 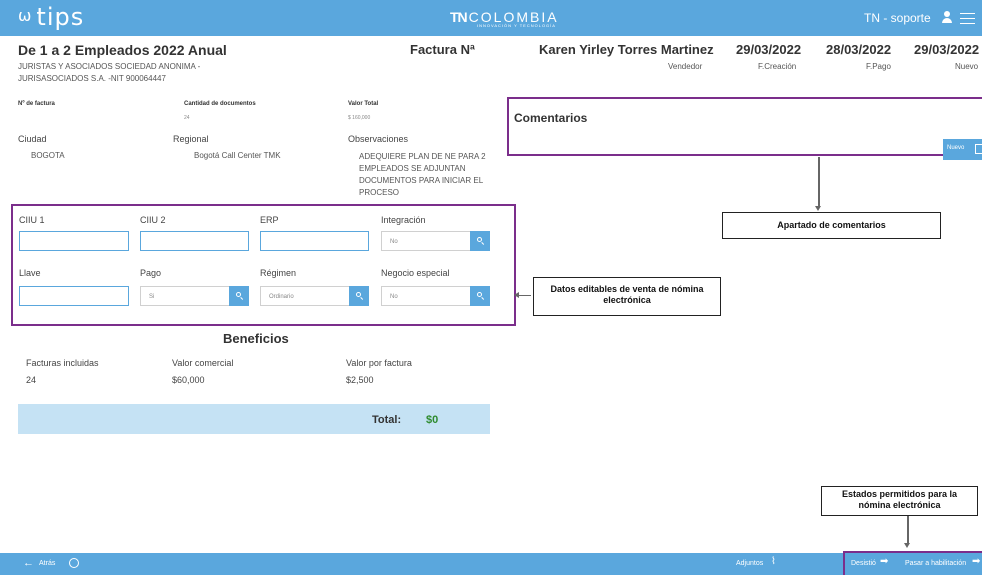 What do you see at coordinates (109, 66) in the screenshot?
I see `company-line-1: JURISTAS Y ASOCIADOS SOCIEDAD ANONIMA -` at bounding box center [109, 66].